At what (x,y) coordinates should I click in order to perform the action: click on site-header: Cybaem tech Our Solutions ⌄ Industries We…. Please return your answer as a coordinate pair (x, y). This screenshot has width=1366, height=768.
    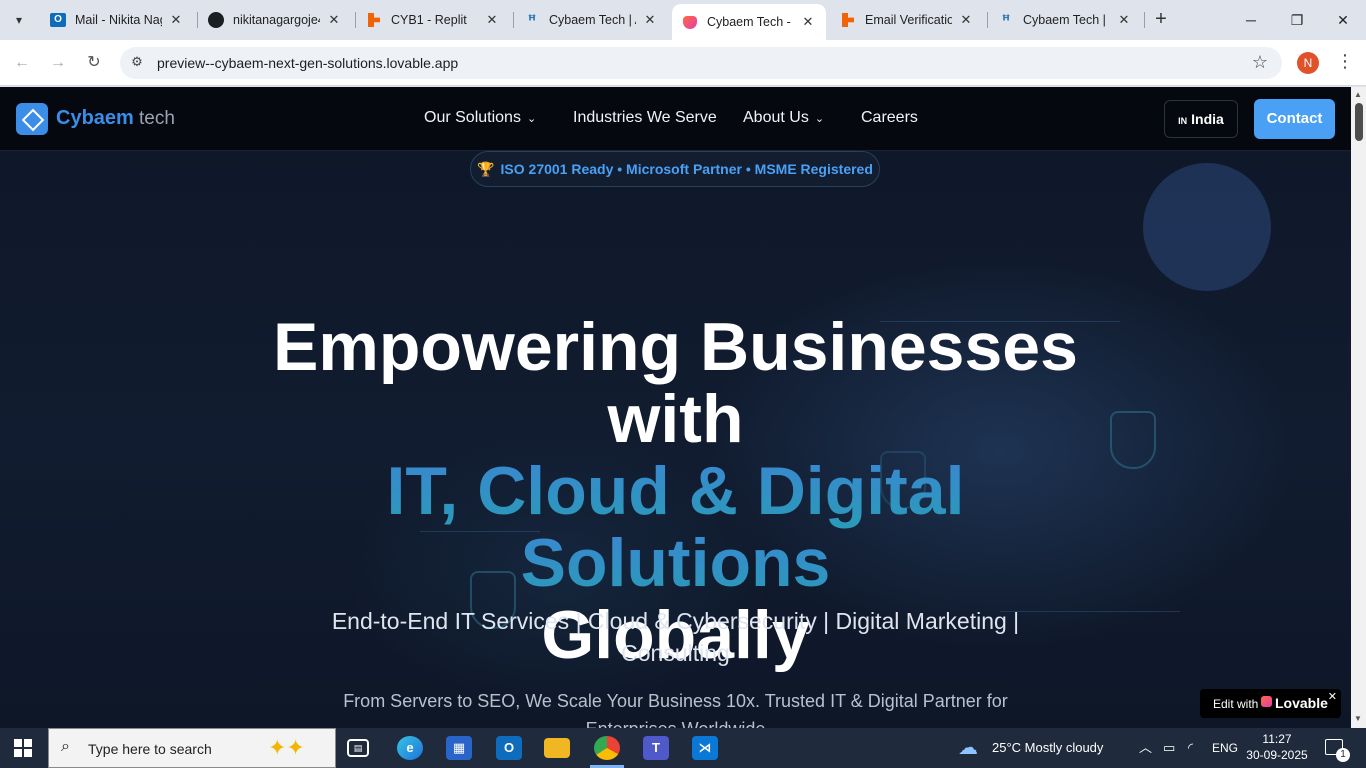
    Looking at the image, I should click on (675, 119).